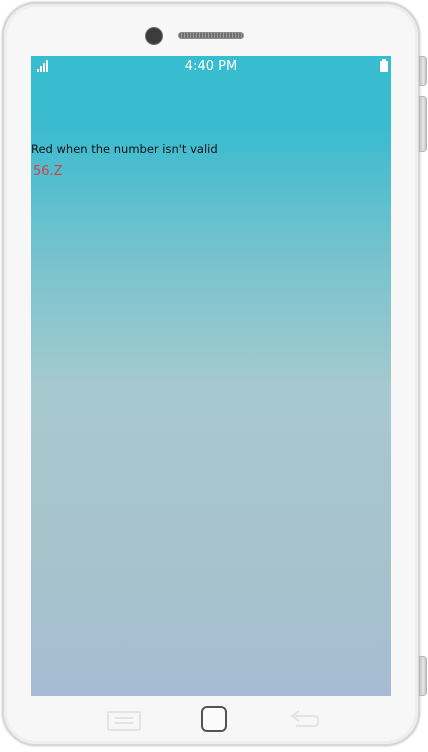 The height and width of the screenshot is (752, 428). Describe the element at coordinates (154, 36) in the screenshot. I see `front-camera-icon` at that location.